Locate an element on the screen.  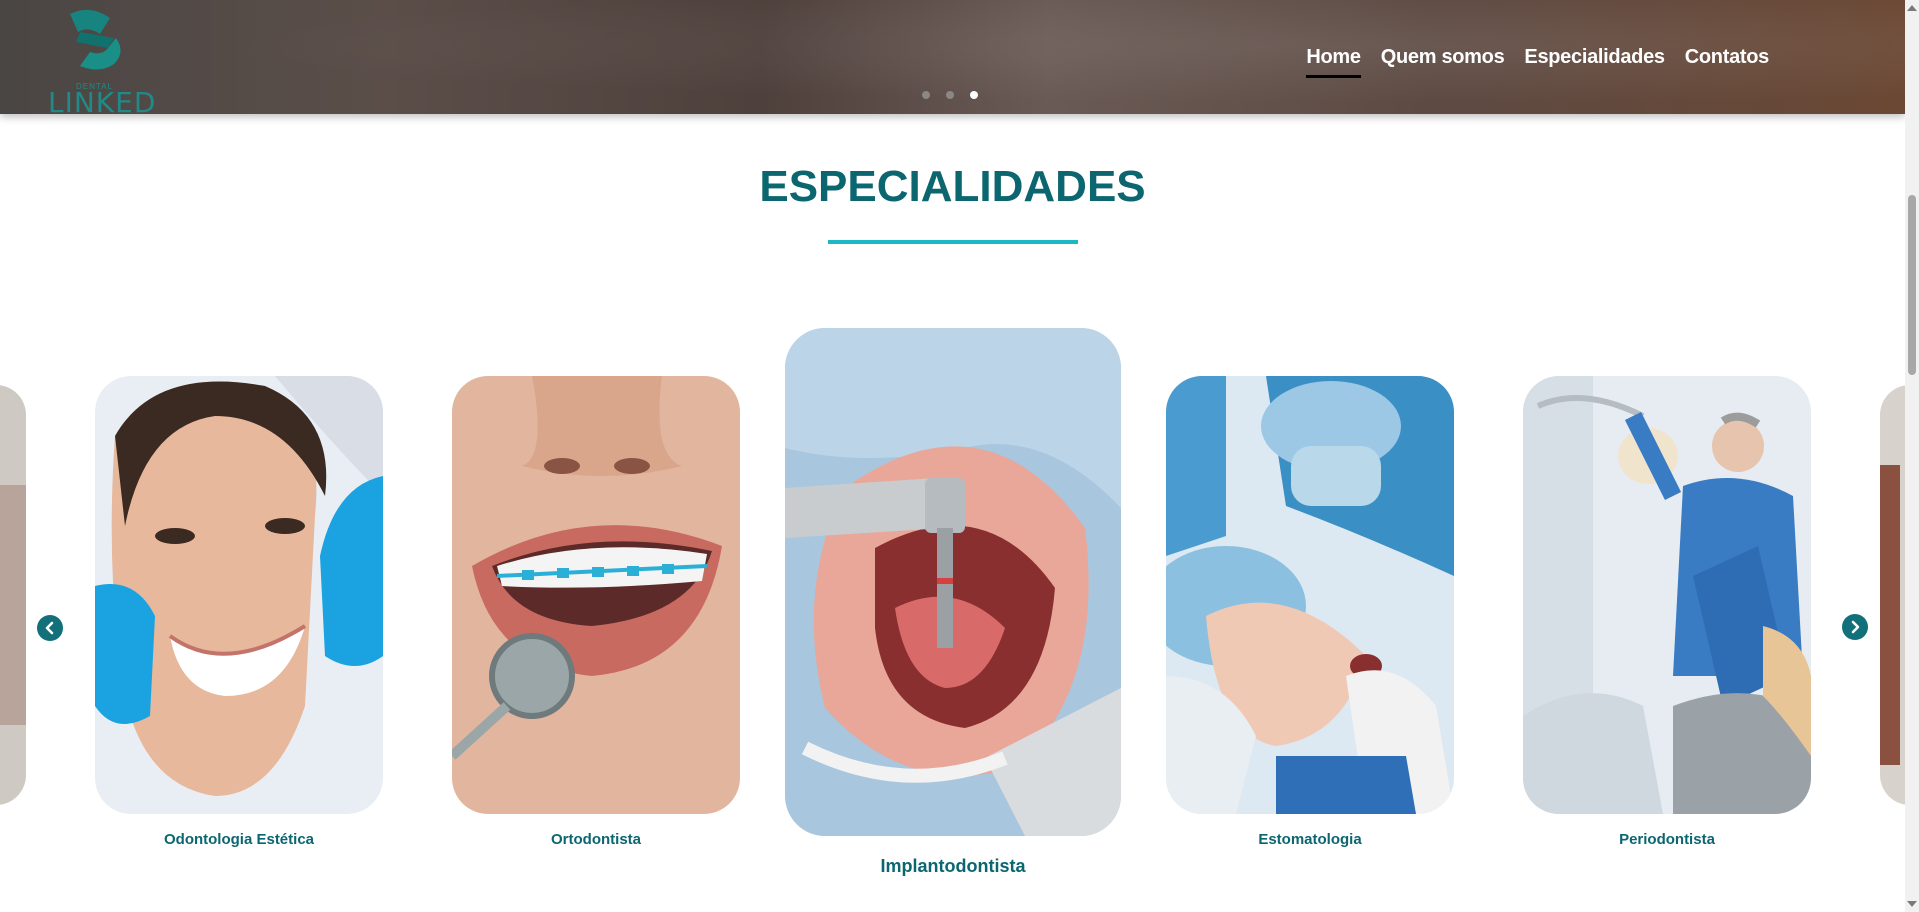
card-label: Periodontista is located at coordinates (1667, 839).